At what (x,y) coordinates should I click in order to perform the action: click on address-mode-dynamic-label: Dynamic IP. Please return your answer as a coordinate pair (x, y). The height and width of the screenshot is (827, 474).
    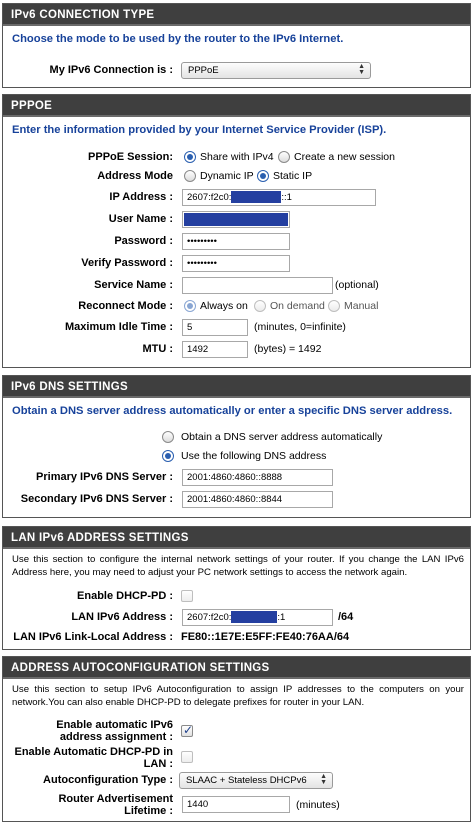
    Looking at the image, I should click on (227, 176).